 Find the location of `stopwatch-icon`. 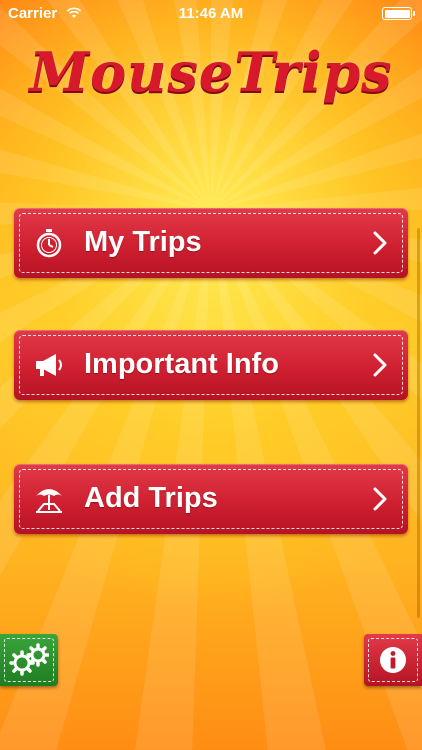

stopwatch-icon is located at coordinates (49, 243).